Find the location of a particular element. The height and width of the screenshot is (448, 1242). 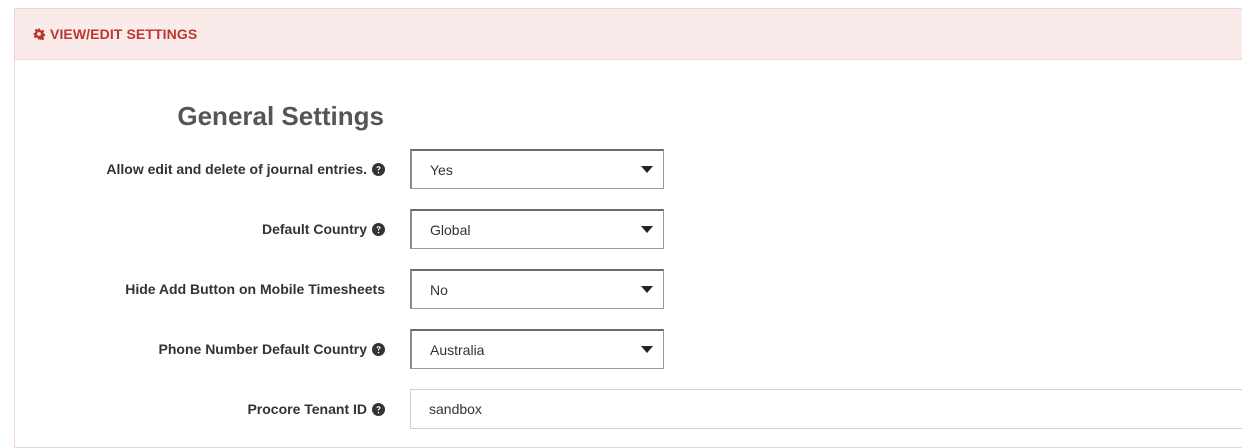

panel-heading-text: VIEW/EDIT SETTINGS is located at coordinates (124, 34).